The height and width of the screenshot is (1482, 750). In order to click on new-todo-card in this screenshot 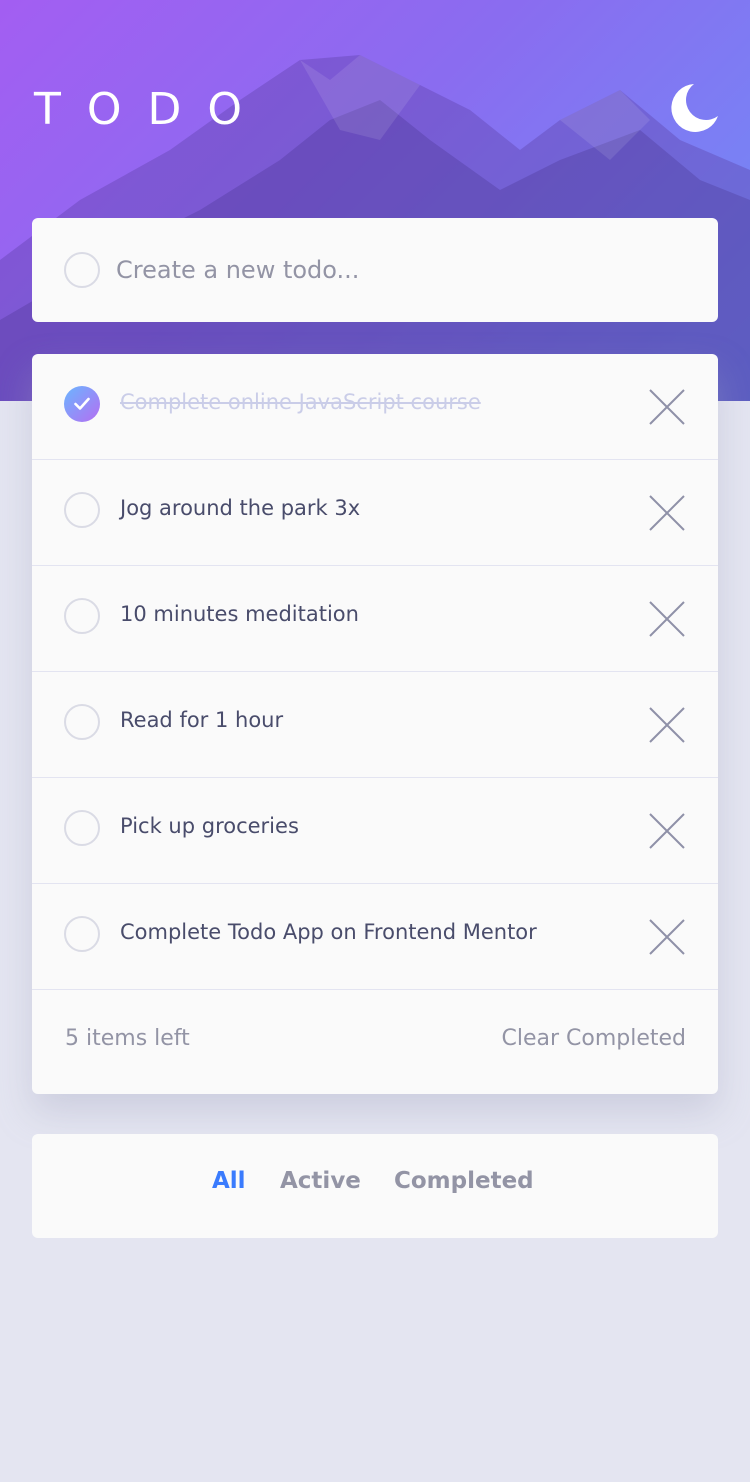, I will do `click(375, 270)`.